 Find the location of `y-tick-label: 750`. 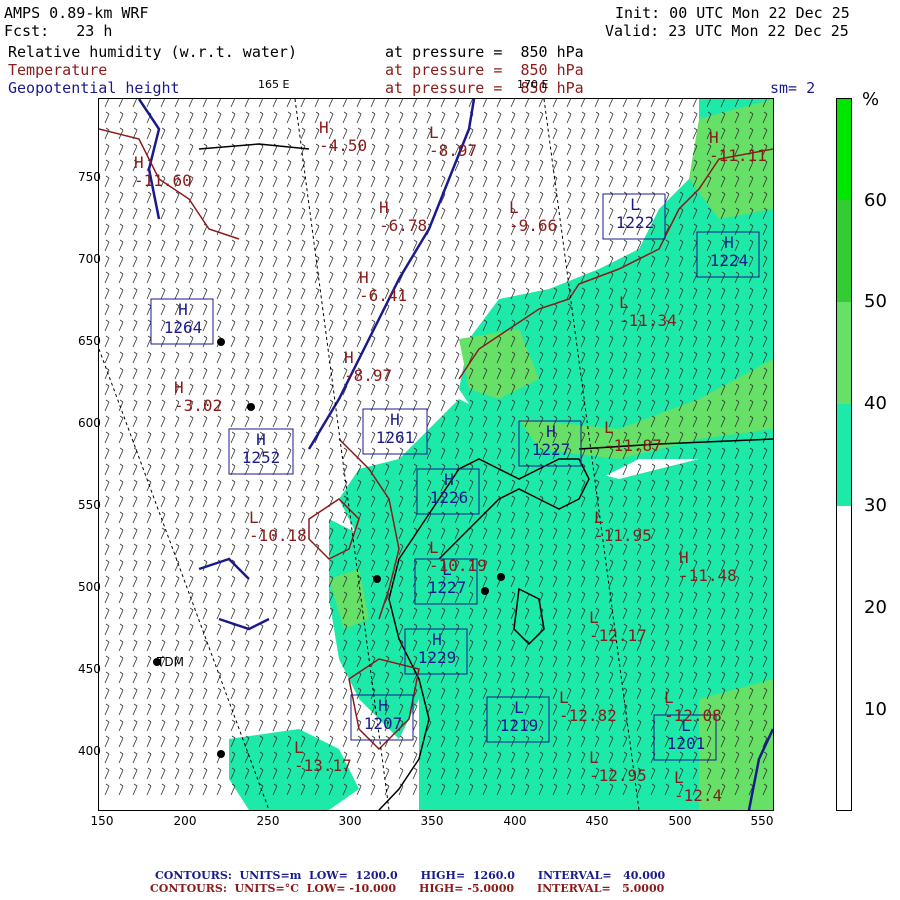

y-tick-label: 750 is located at coordinates (89, 177).